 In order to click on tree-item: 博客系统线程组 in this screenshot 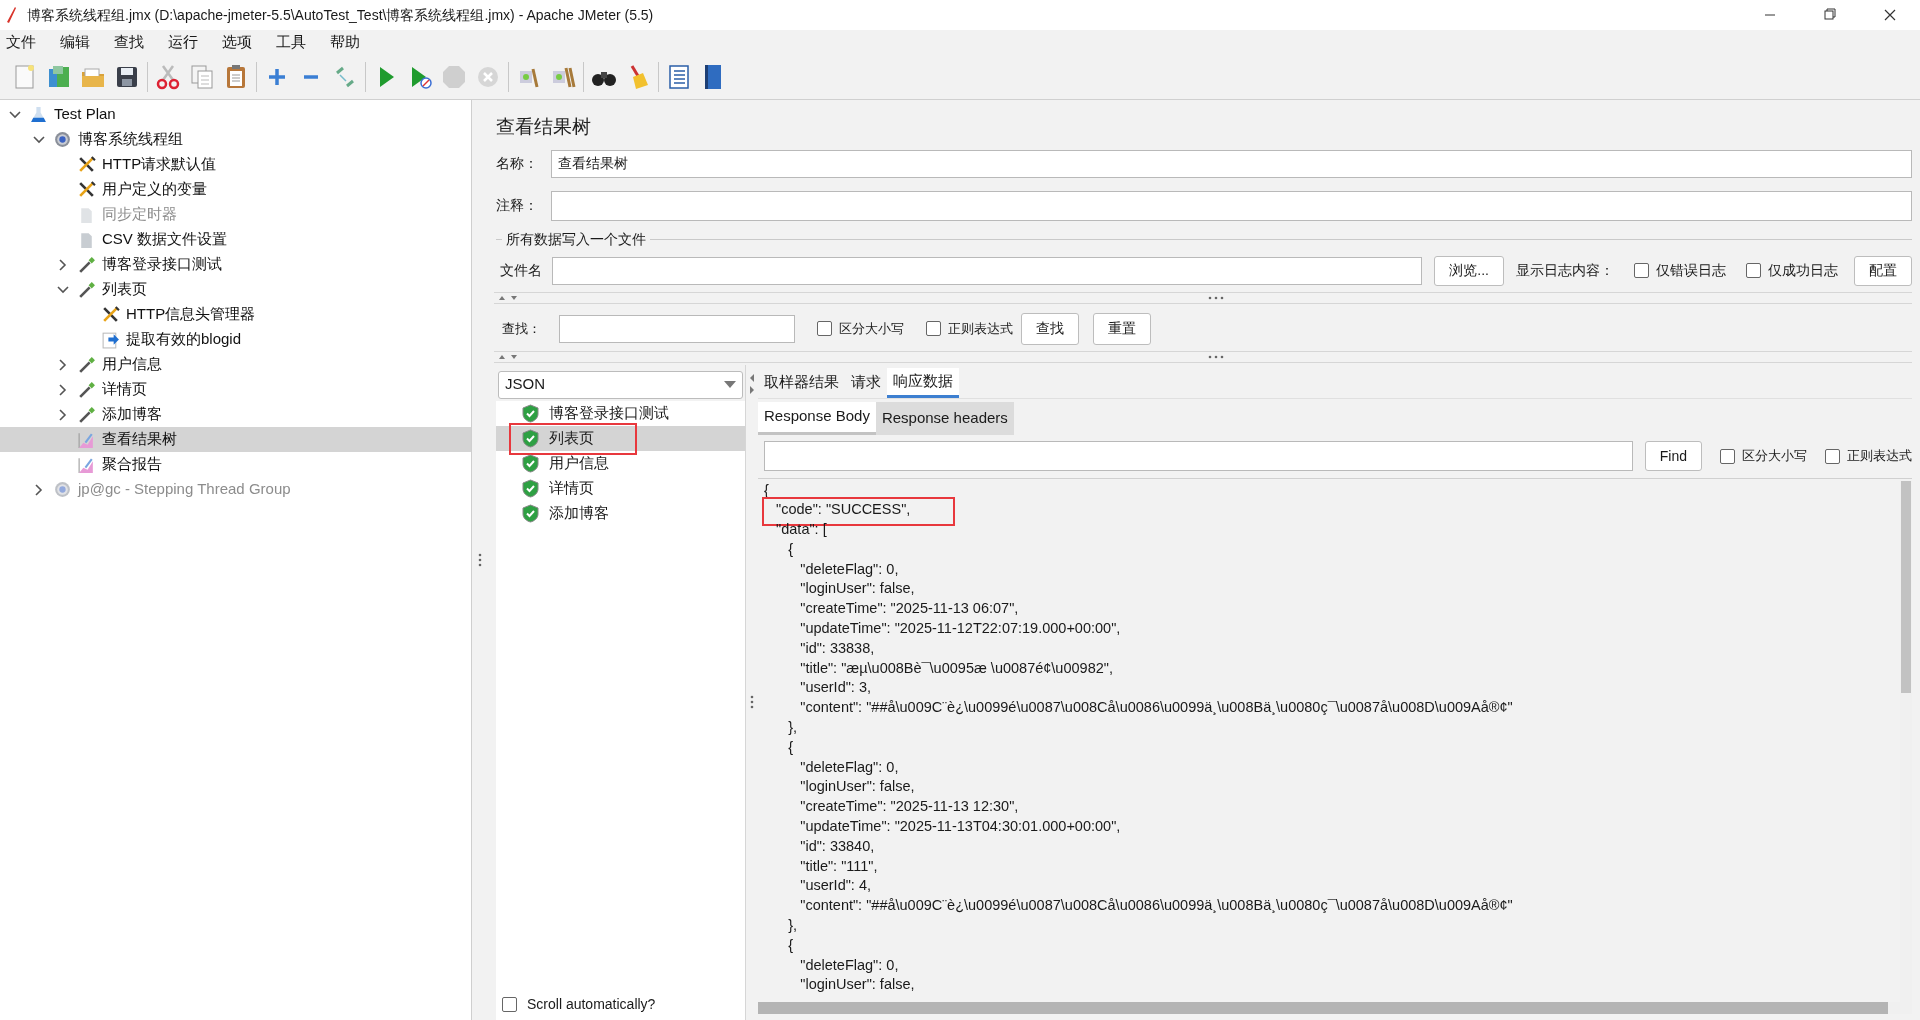, I will do `click(235, 139)`.